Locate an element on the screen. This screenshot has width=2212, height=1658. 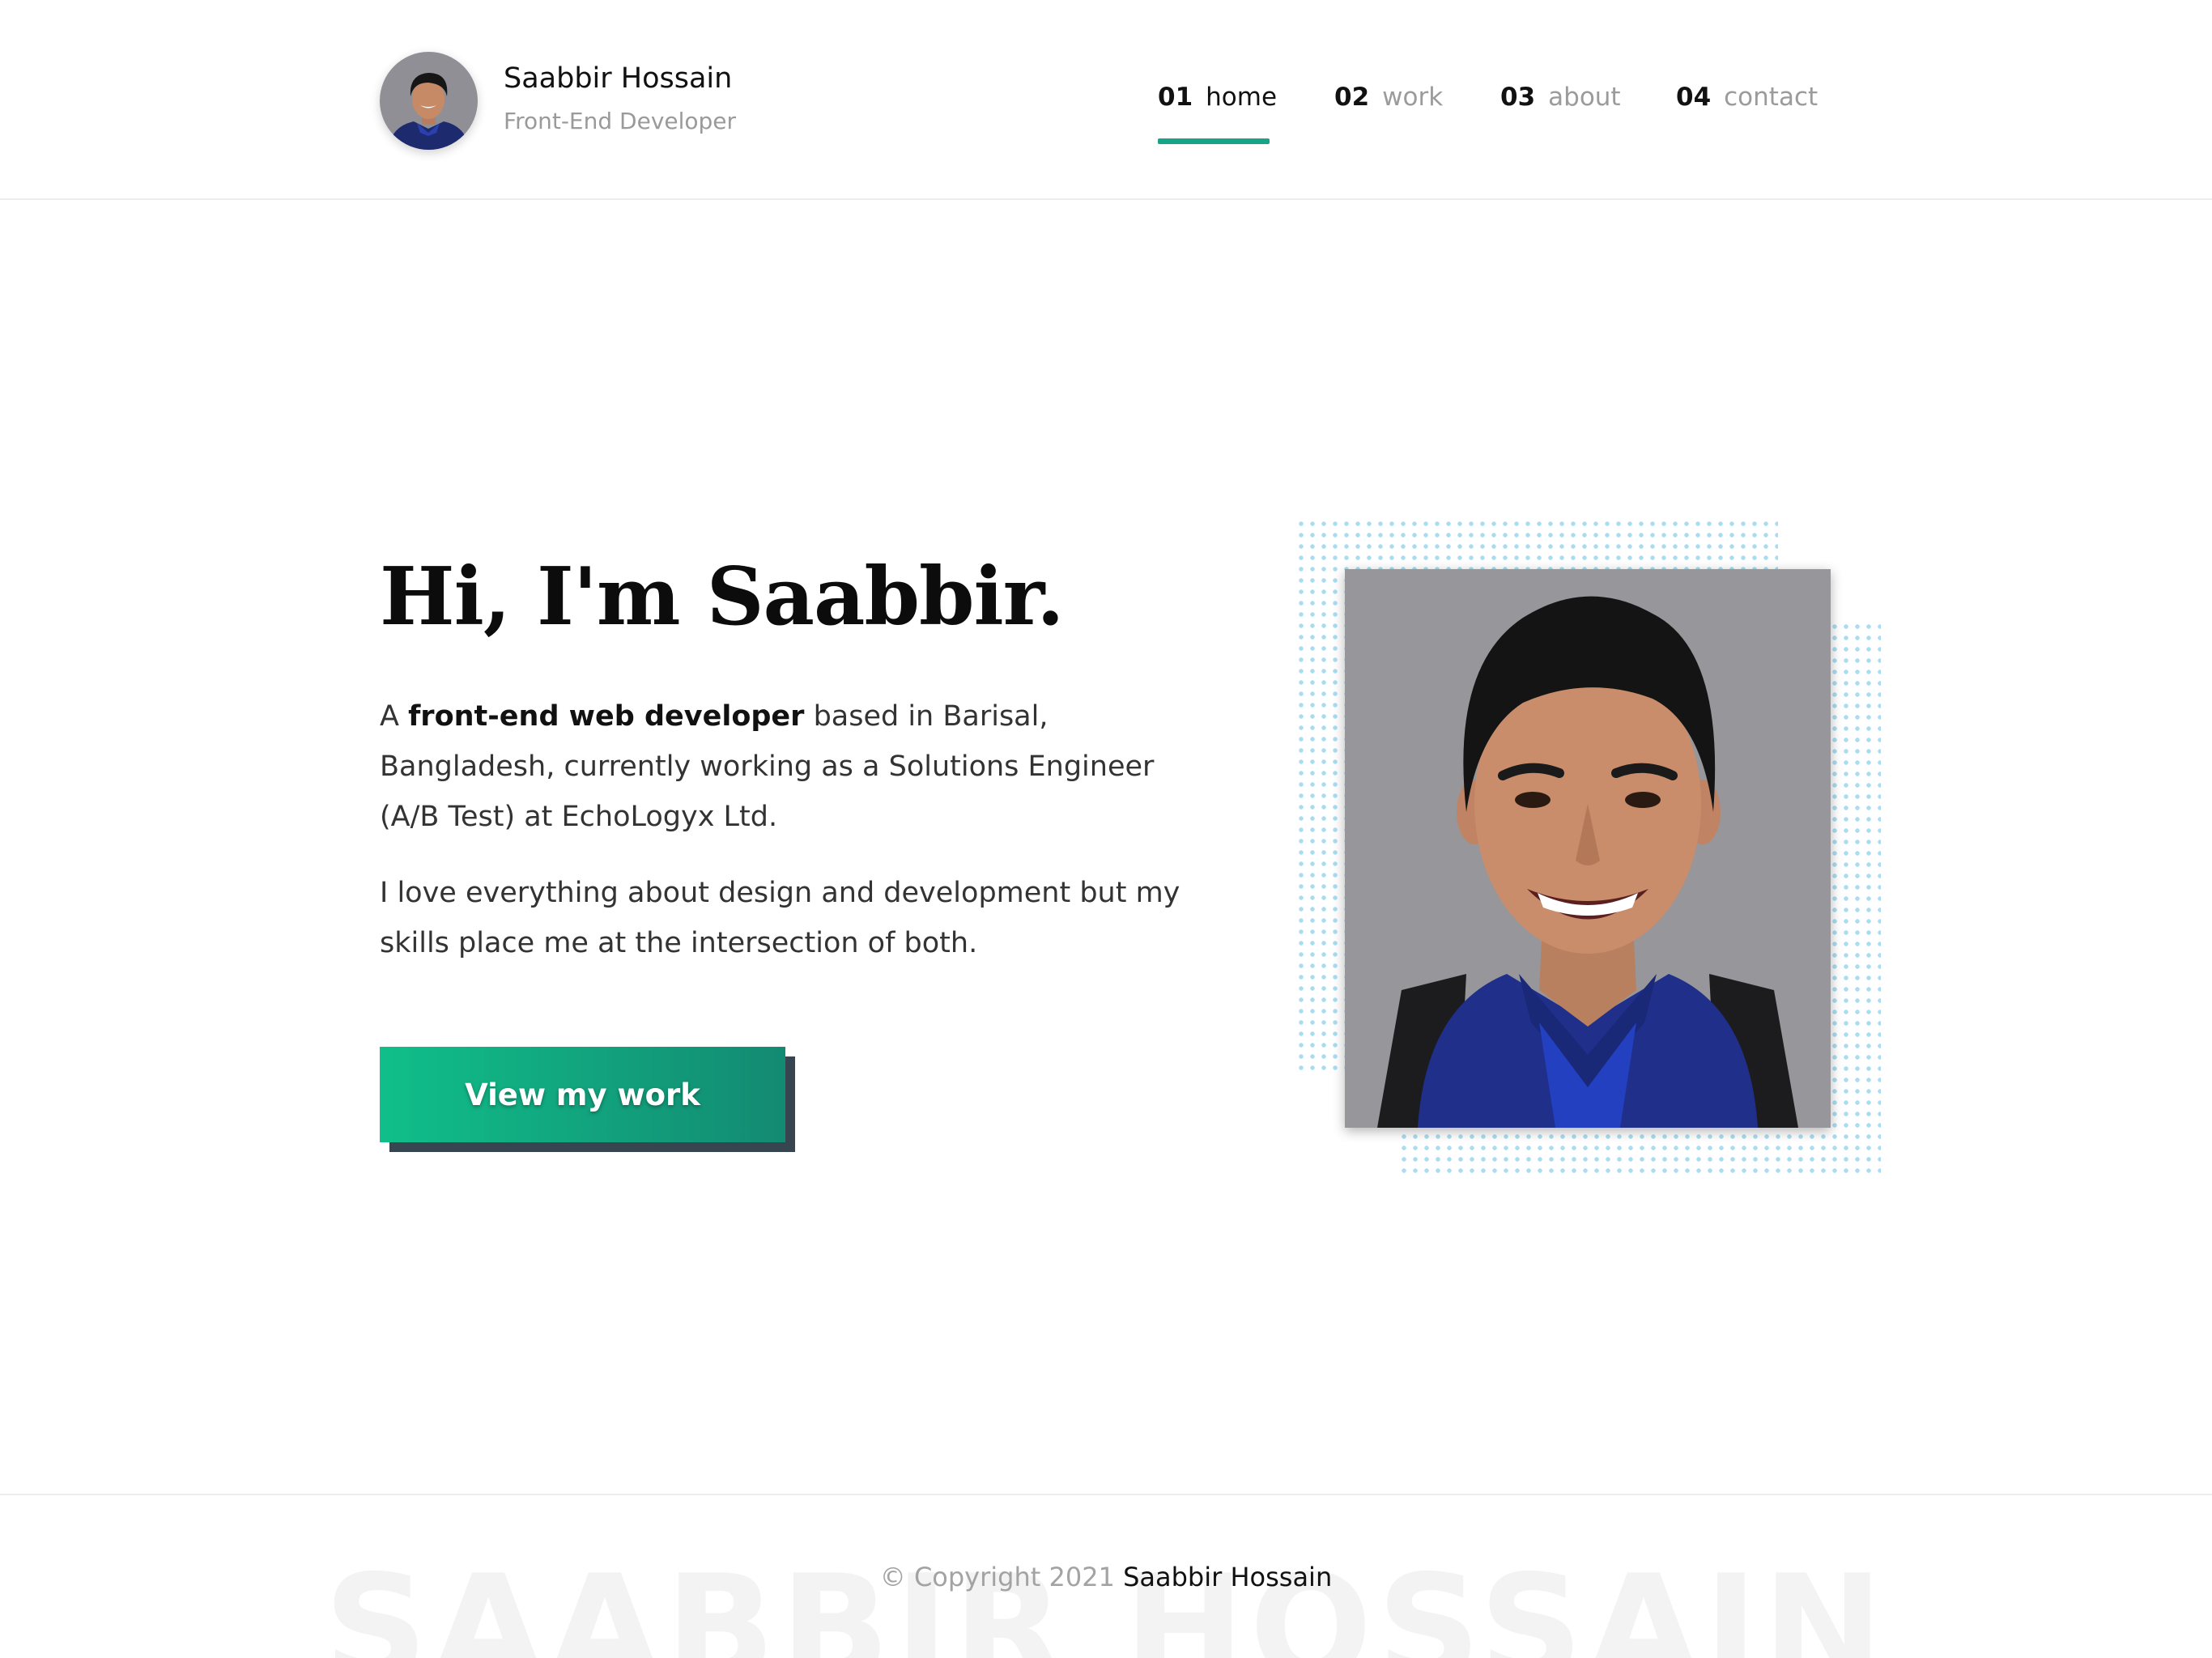
nav-work-label: work is located at coordinates (1413, 97).